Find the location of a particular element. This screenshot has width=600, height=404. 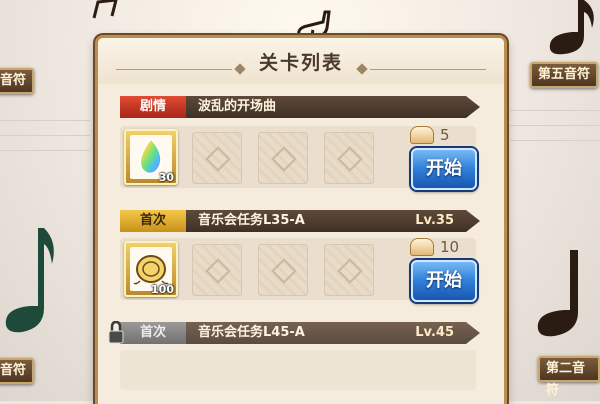

panel-title: 关卡列表 is located at coordinates (300, 63).